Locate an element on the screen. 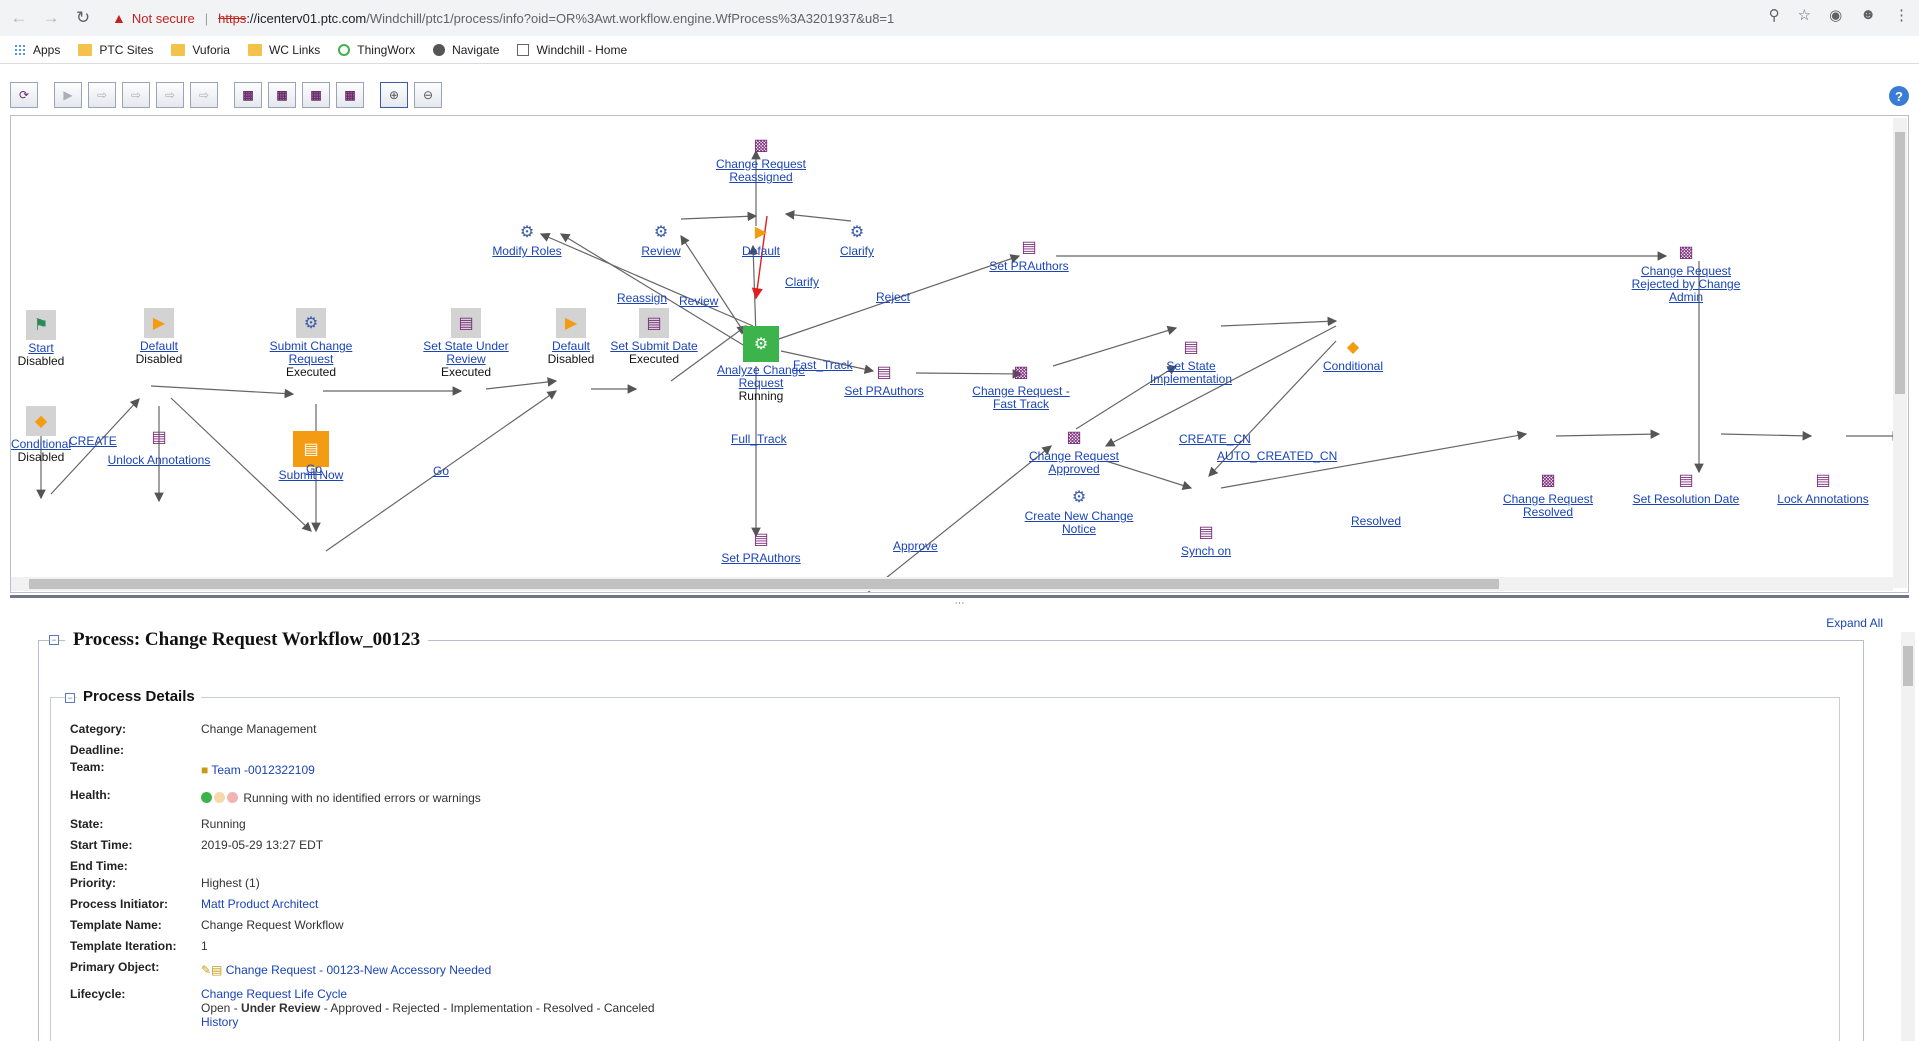  pane-splitter: ⋯ is located at coordinates (959, 602).